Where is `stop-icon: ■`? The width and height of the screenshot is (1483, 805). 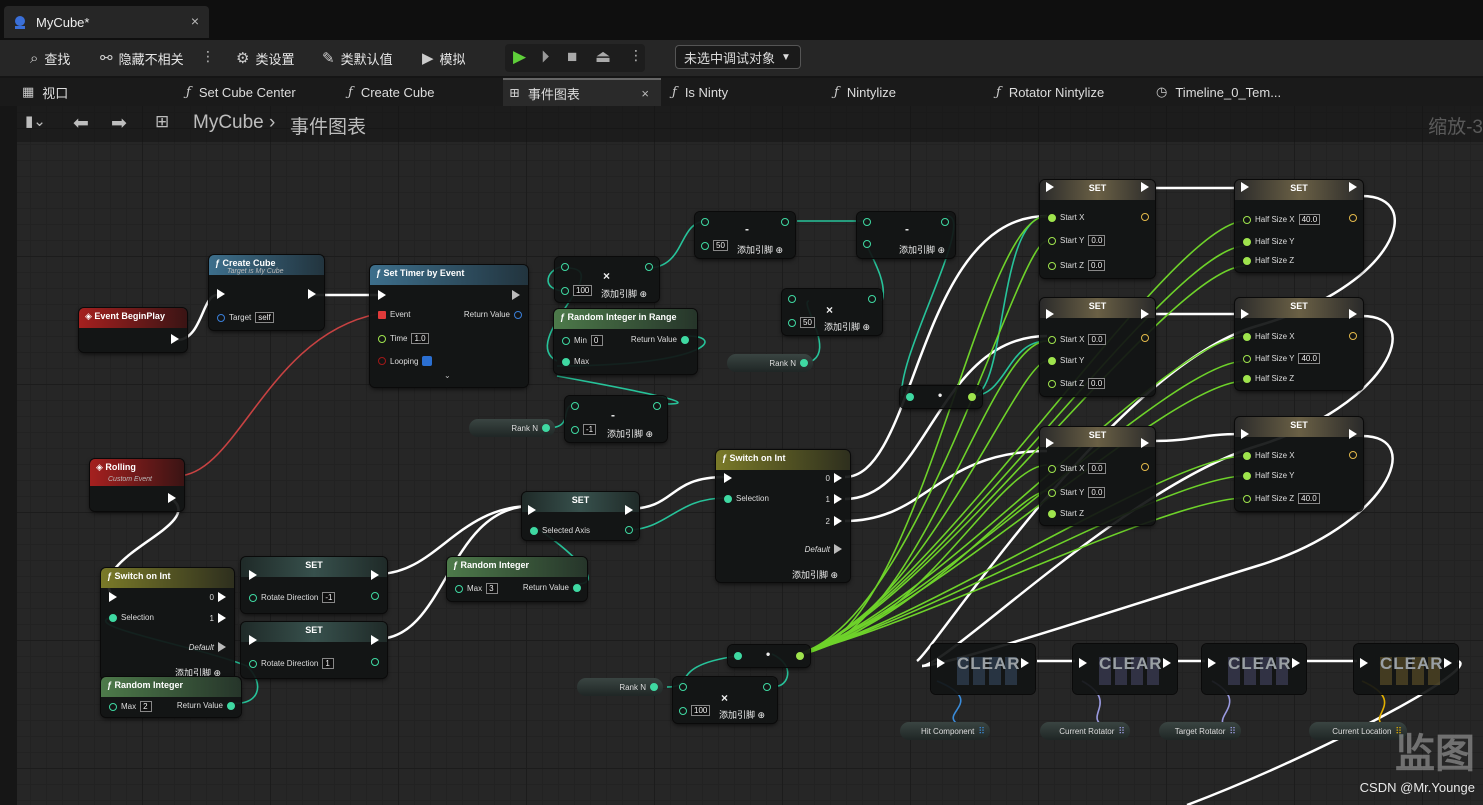 stop-icon: ■ is located at coordinates (572, 57).